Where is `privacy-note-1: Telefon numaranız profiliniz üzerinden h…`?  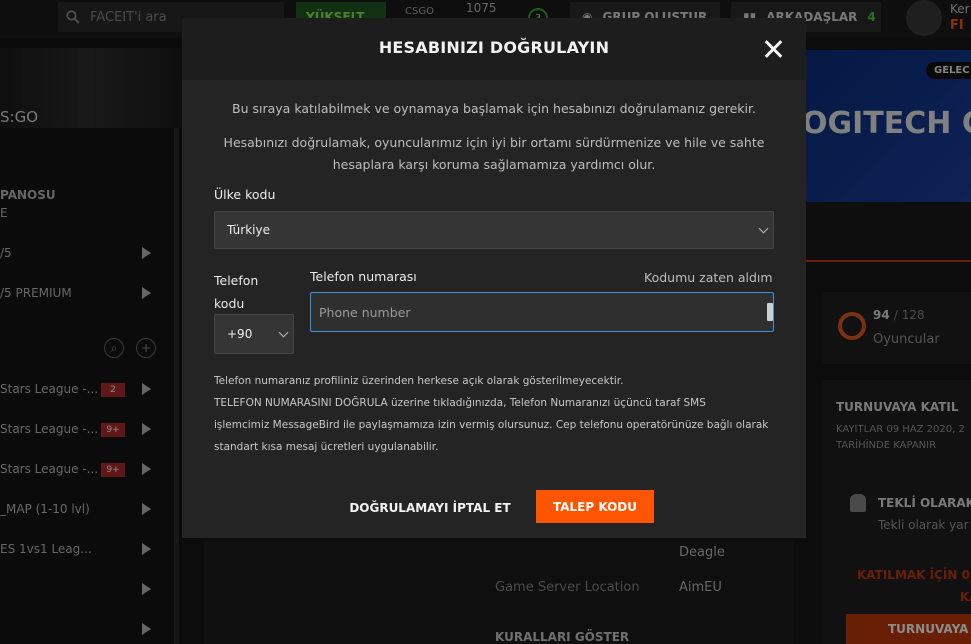 privacy-note-1: Telefon numaranız profiliniz üzerinden h… is located at coordinates (419, 381).